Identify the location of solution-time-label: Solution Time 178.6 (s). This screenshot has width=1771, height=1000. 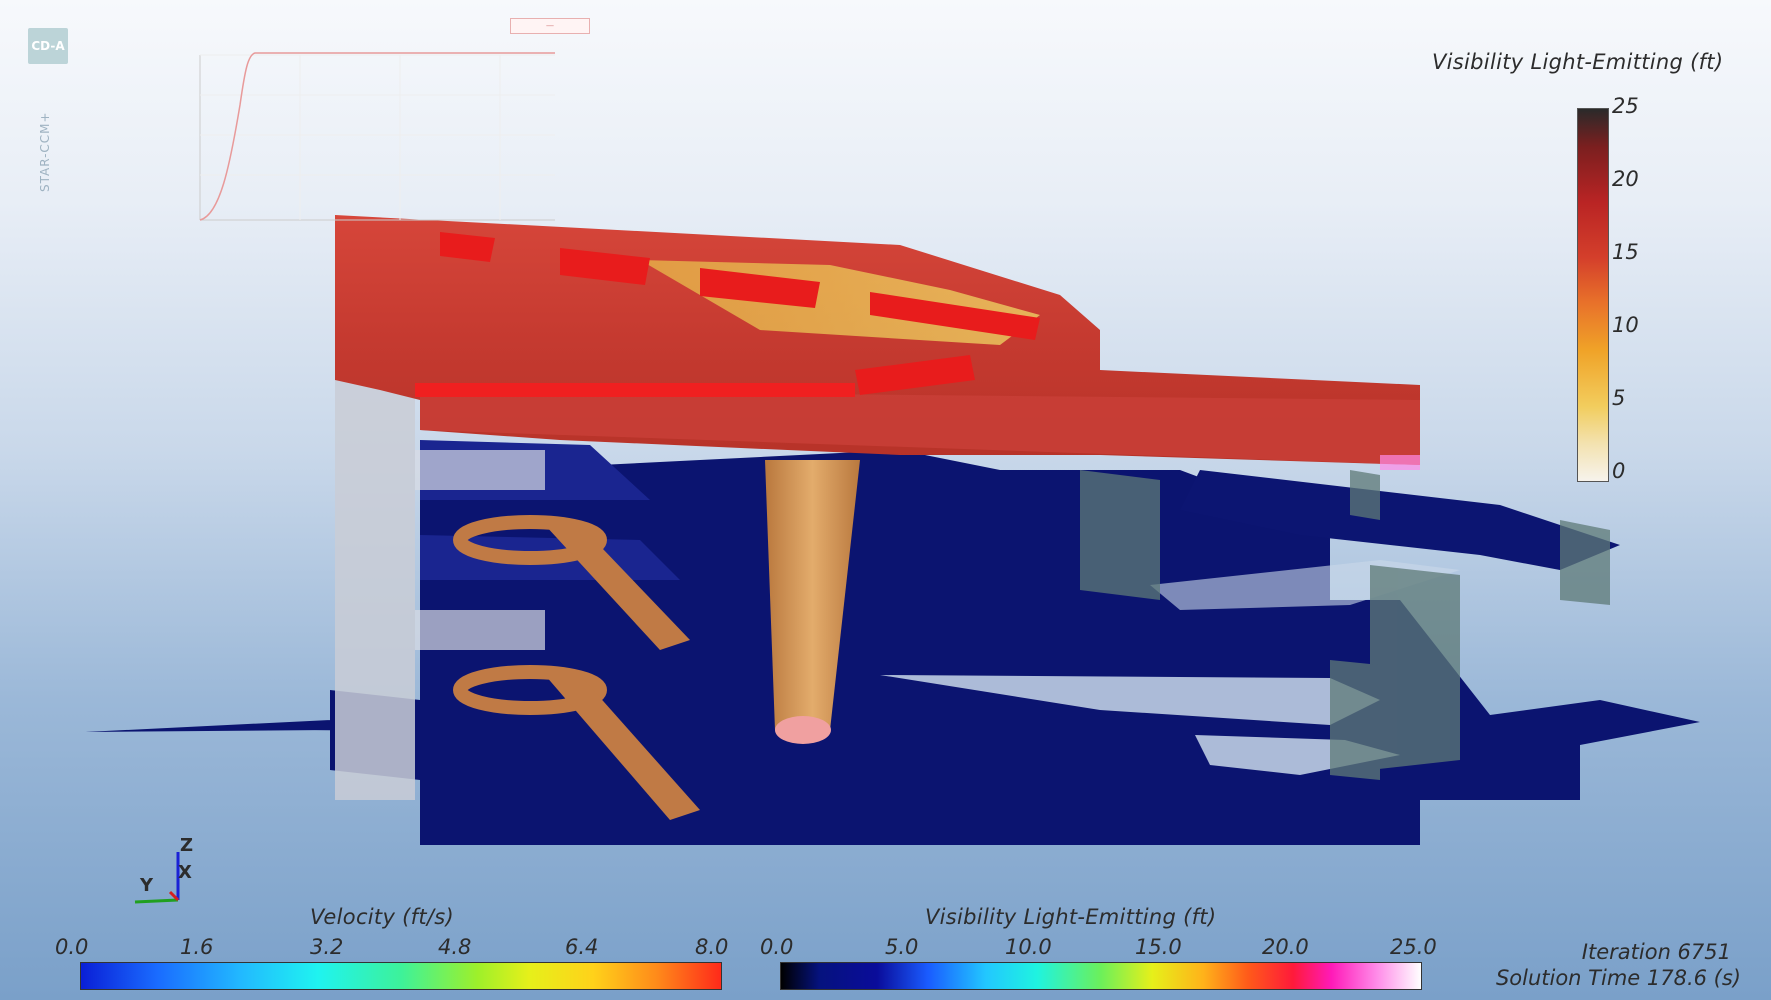
(1618, 978).